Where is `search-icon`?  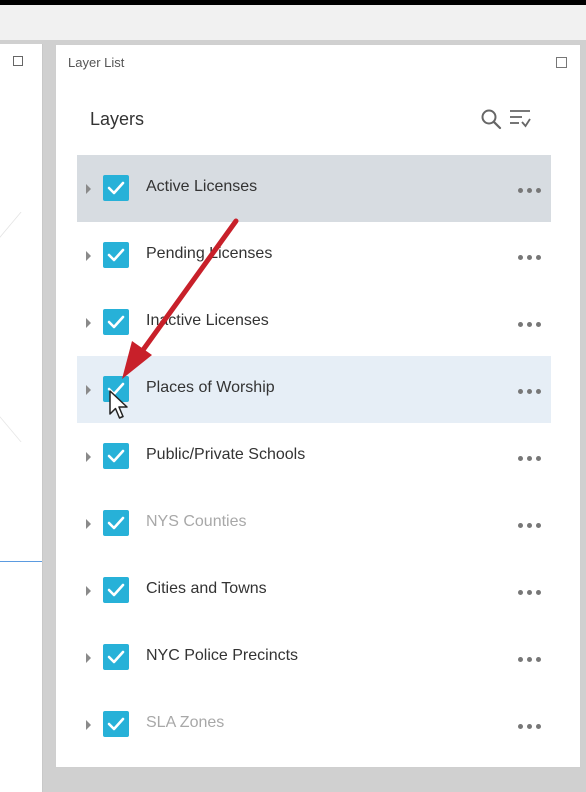
search-icon is located at coordinates (491, 119).